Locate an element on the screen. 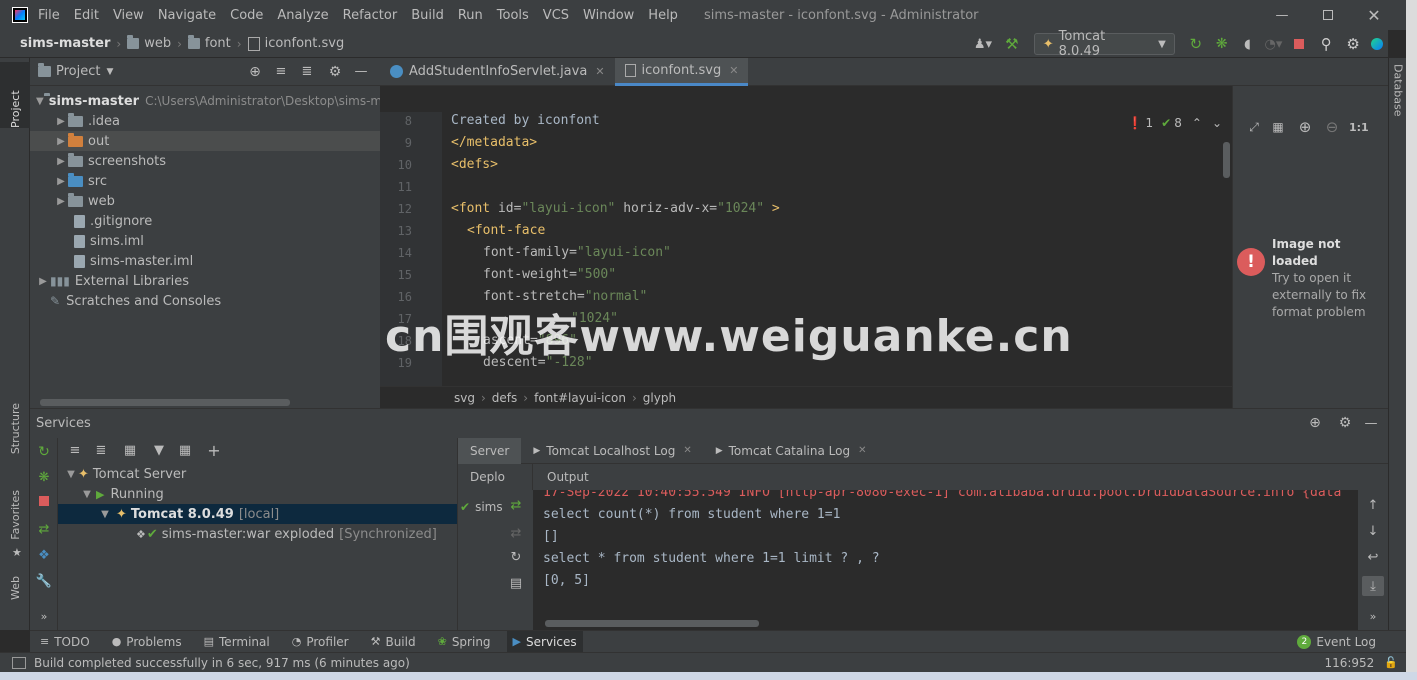 The width and height of the screenshot is (1417, 680). crumb-web: web is located at coordinates (157, 43).